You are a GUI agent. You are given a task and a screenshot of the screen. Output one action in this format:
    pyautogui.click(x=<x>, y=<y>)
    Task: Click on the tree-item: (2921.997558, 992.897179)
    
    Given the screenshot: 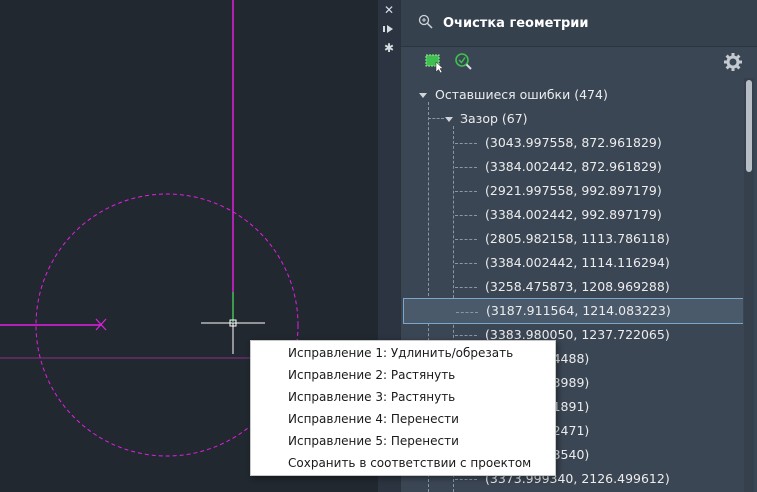 What is the action you would take?
    pyautogui.click(x=573, y=191)
    